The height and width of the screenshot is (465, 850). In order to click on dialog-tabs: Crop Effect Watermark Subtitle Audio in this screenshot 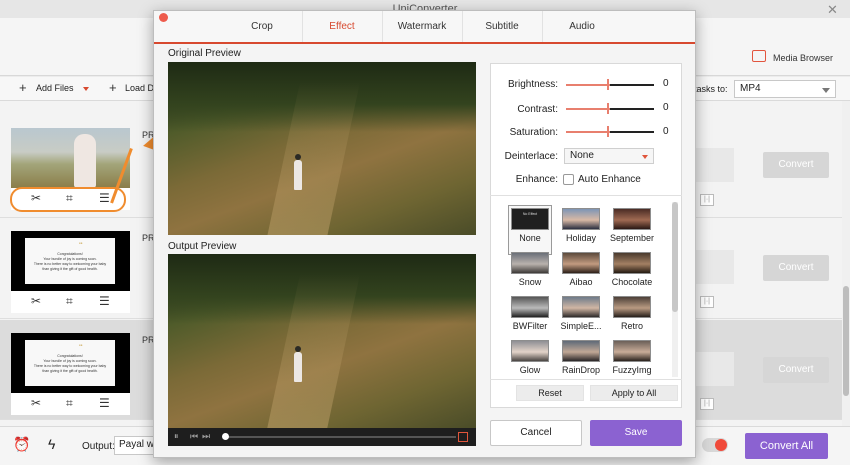, I will do `click(424, 27)`.